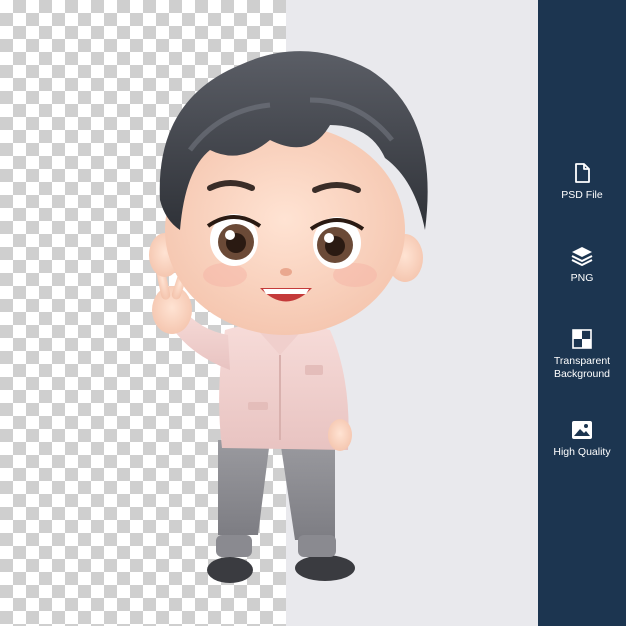 Image resolution: width=626 pixels, height=626 pixels. Describe the element at coordinates (582, 430) in the screenshot. I see `image-icon` at that location.